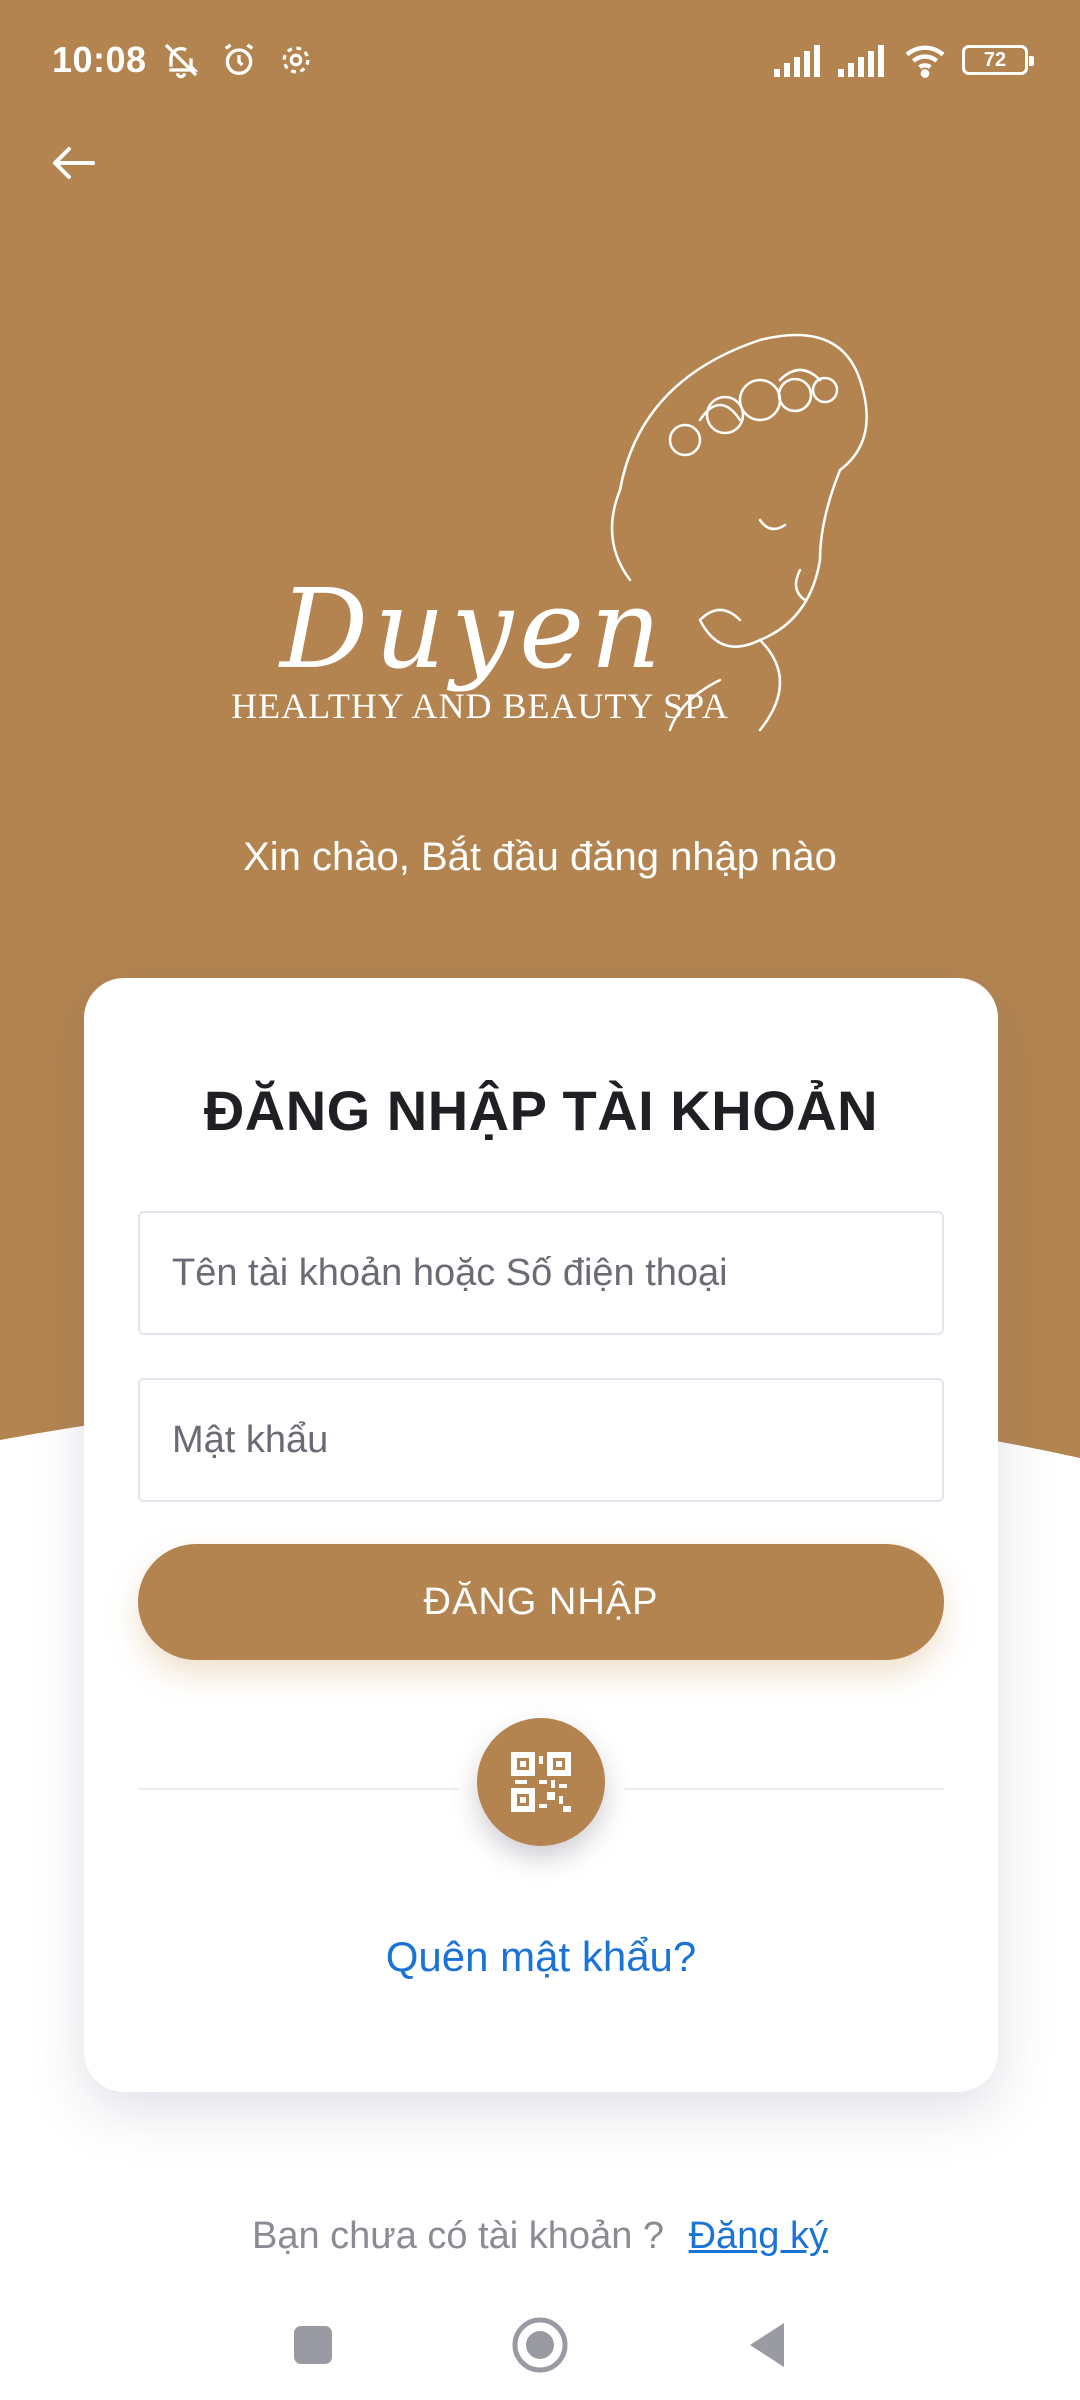  I want to click on system-nav-bar, so click(540, 2345).